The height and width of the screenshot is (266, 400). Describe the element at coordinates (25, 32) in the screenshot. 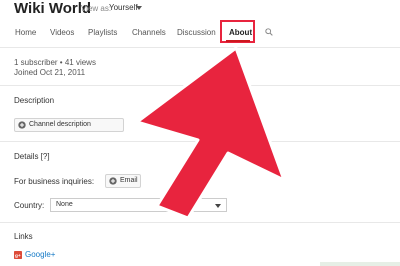

I see `tab-home: Home` at that location.